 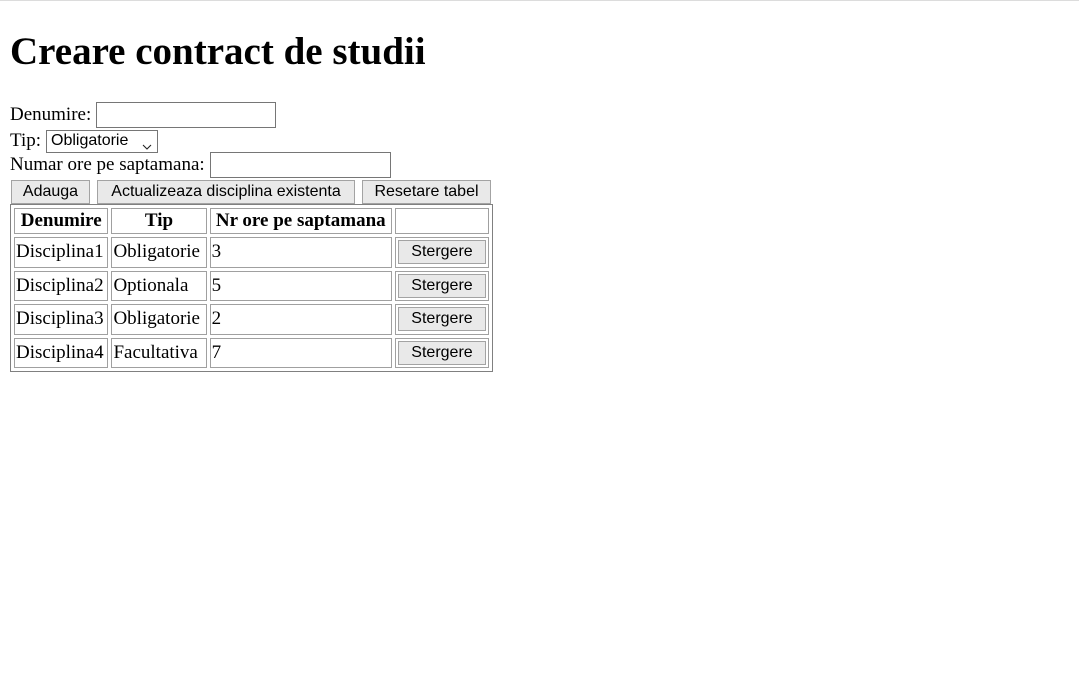 What do you see at coordinates (441, 221) in the screenshot?
I see `header-actiune` at bounding box center [441, 221].